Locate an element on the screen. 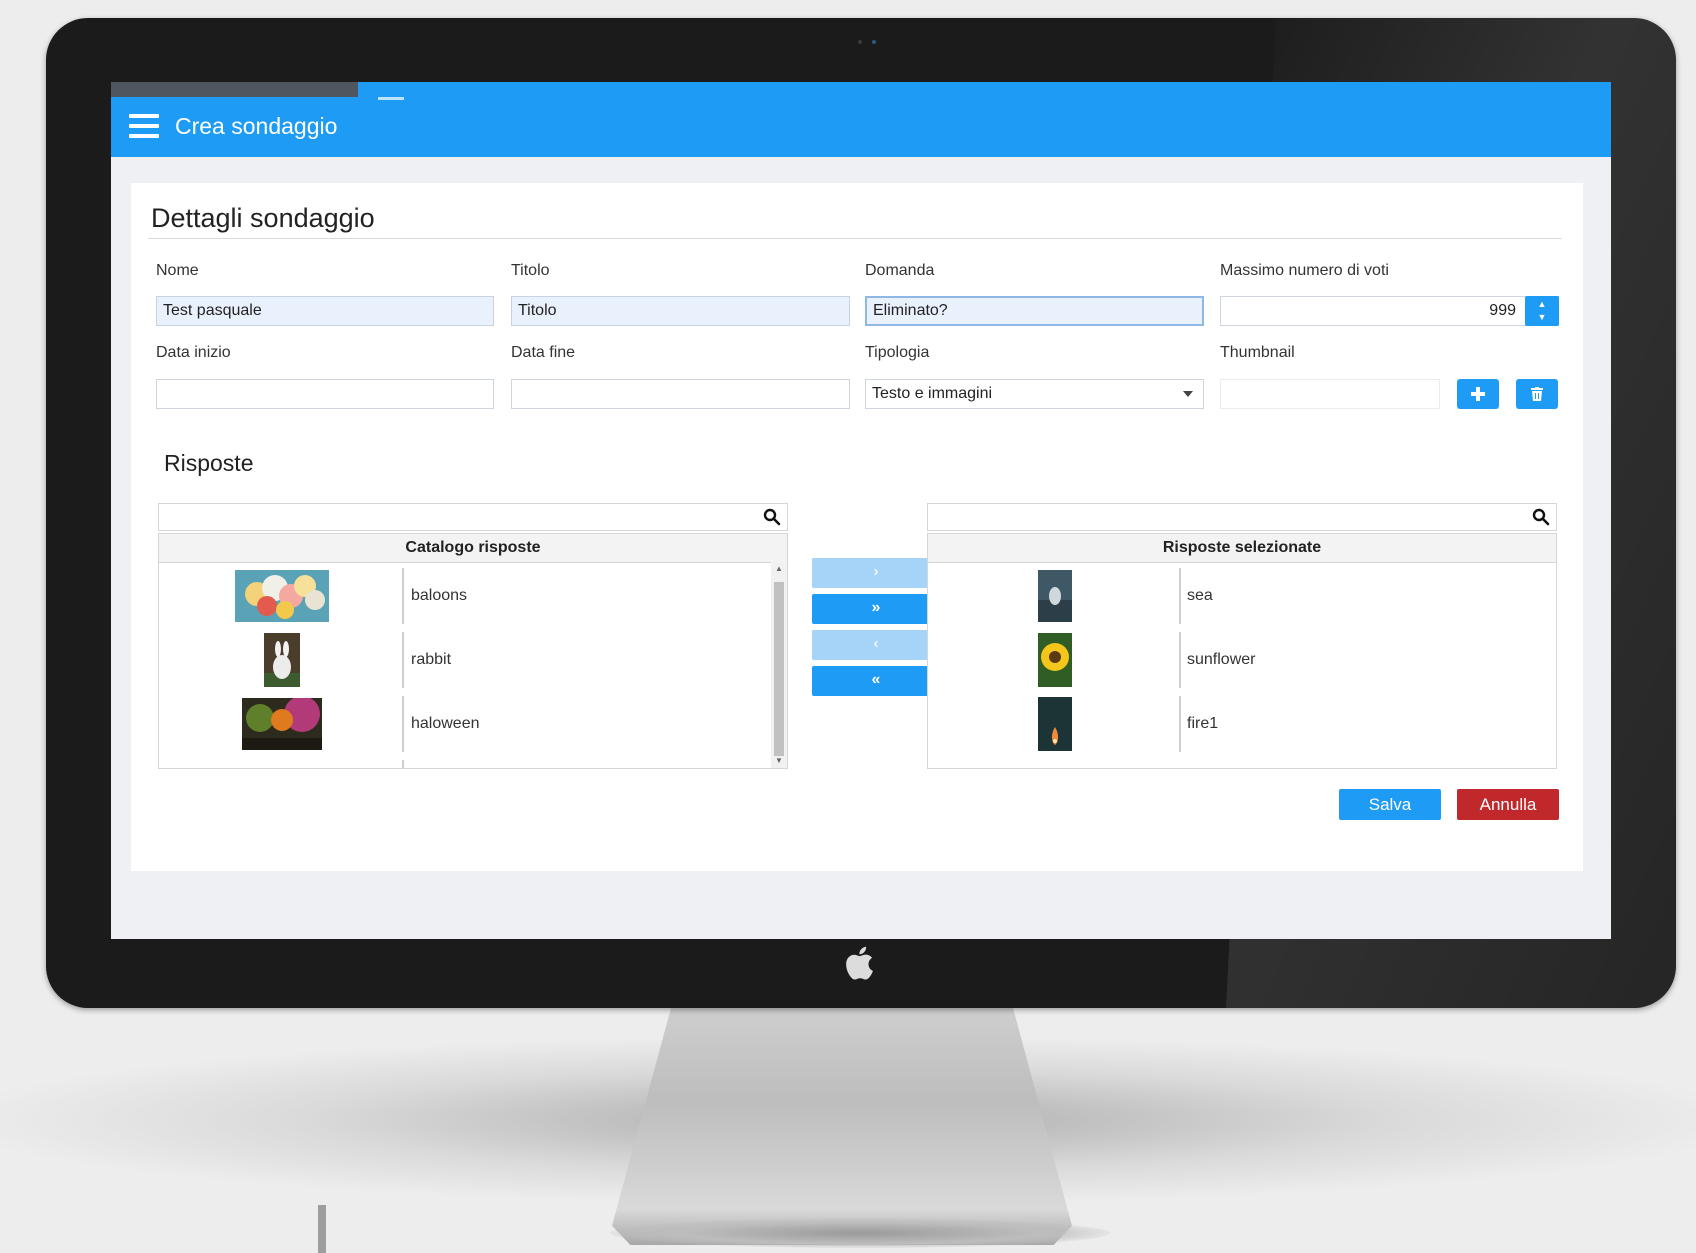  data-fine-input is located at coordinates (680, 394).